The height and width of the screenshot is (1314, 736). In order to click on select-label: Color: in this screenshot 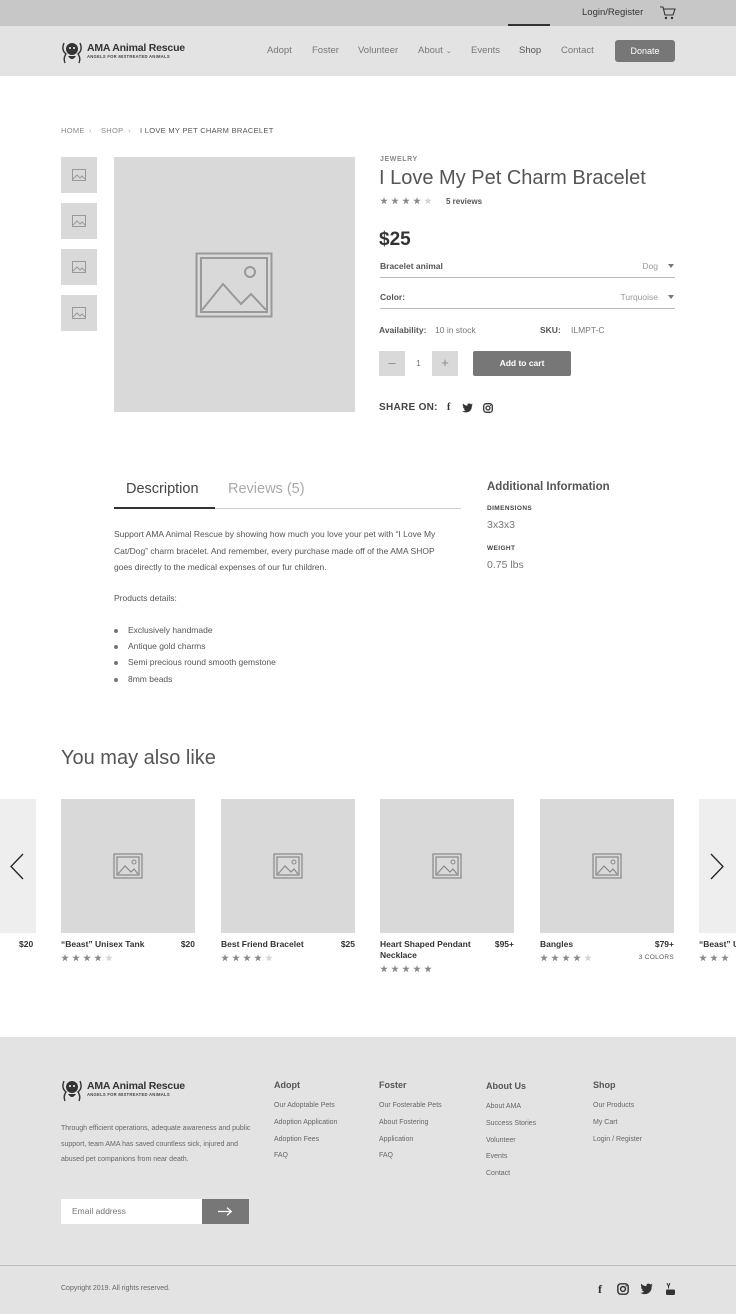, I will do `click(393, 297)`.